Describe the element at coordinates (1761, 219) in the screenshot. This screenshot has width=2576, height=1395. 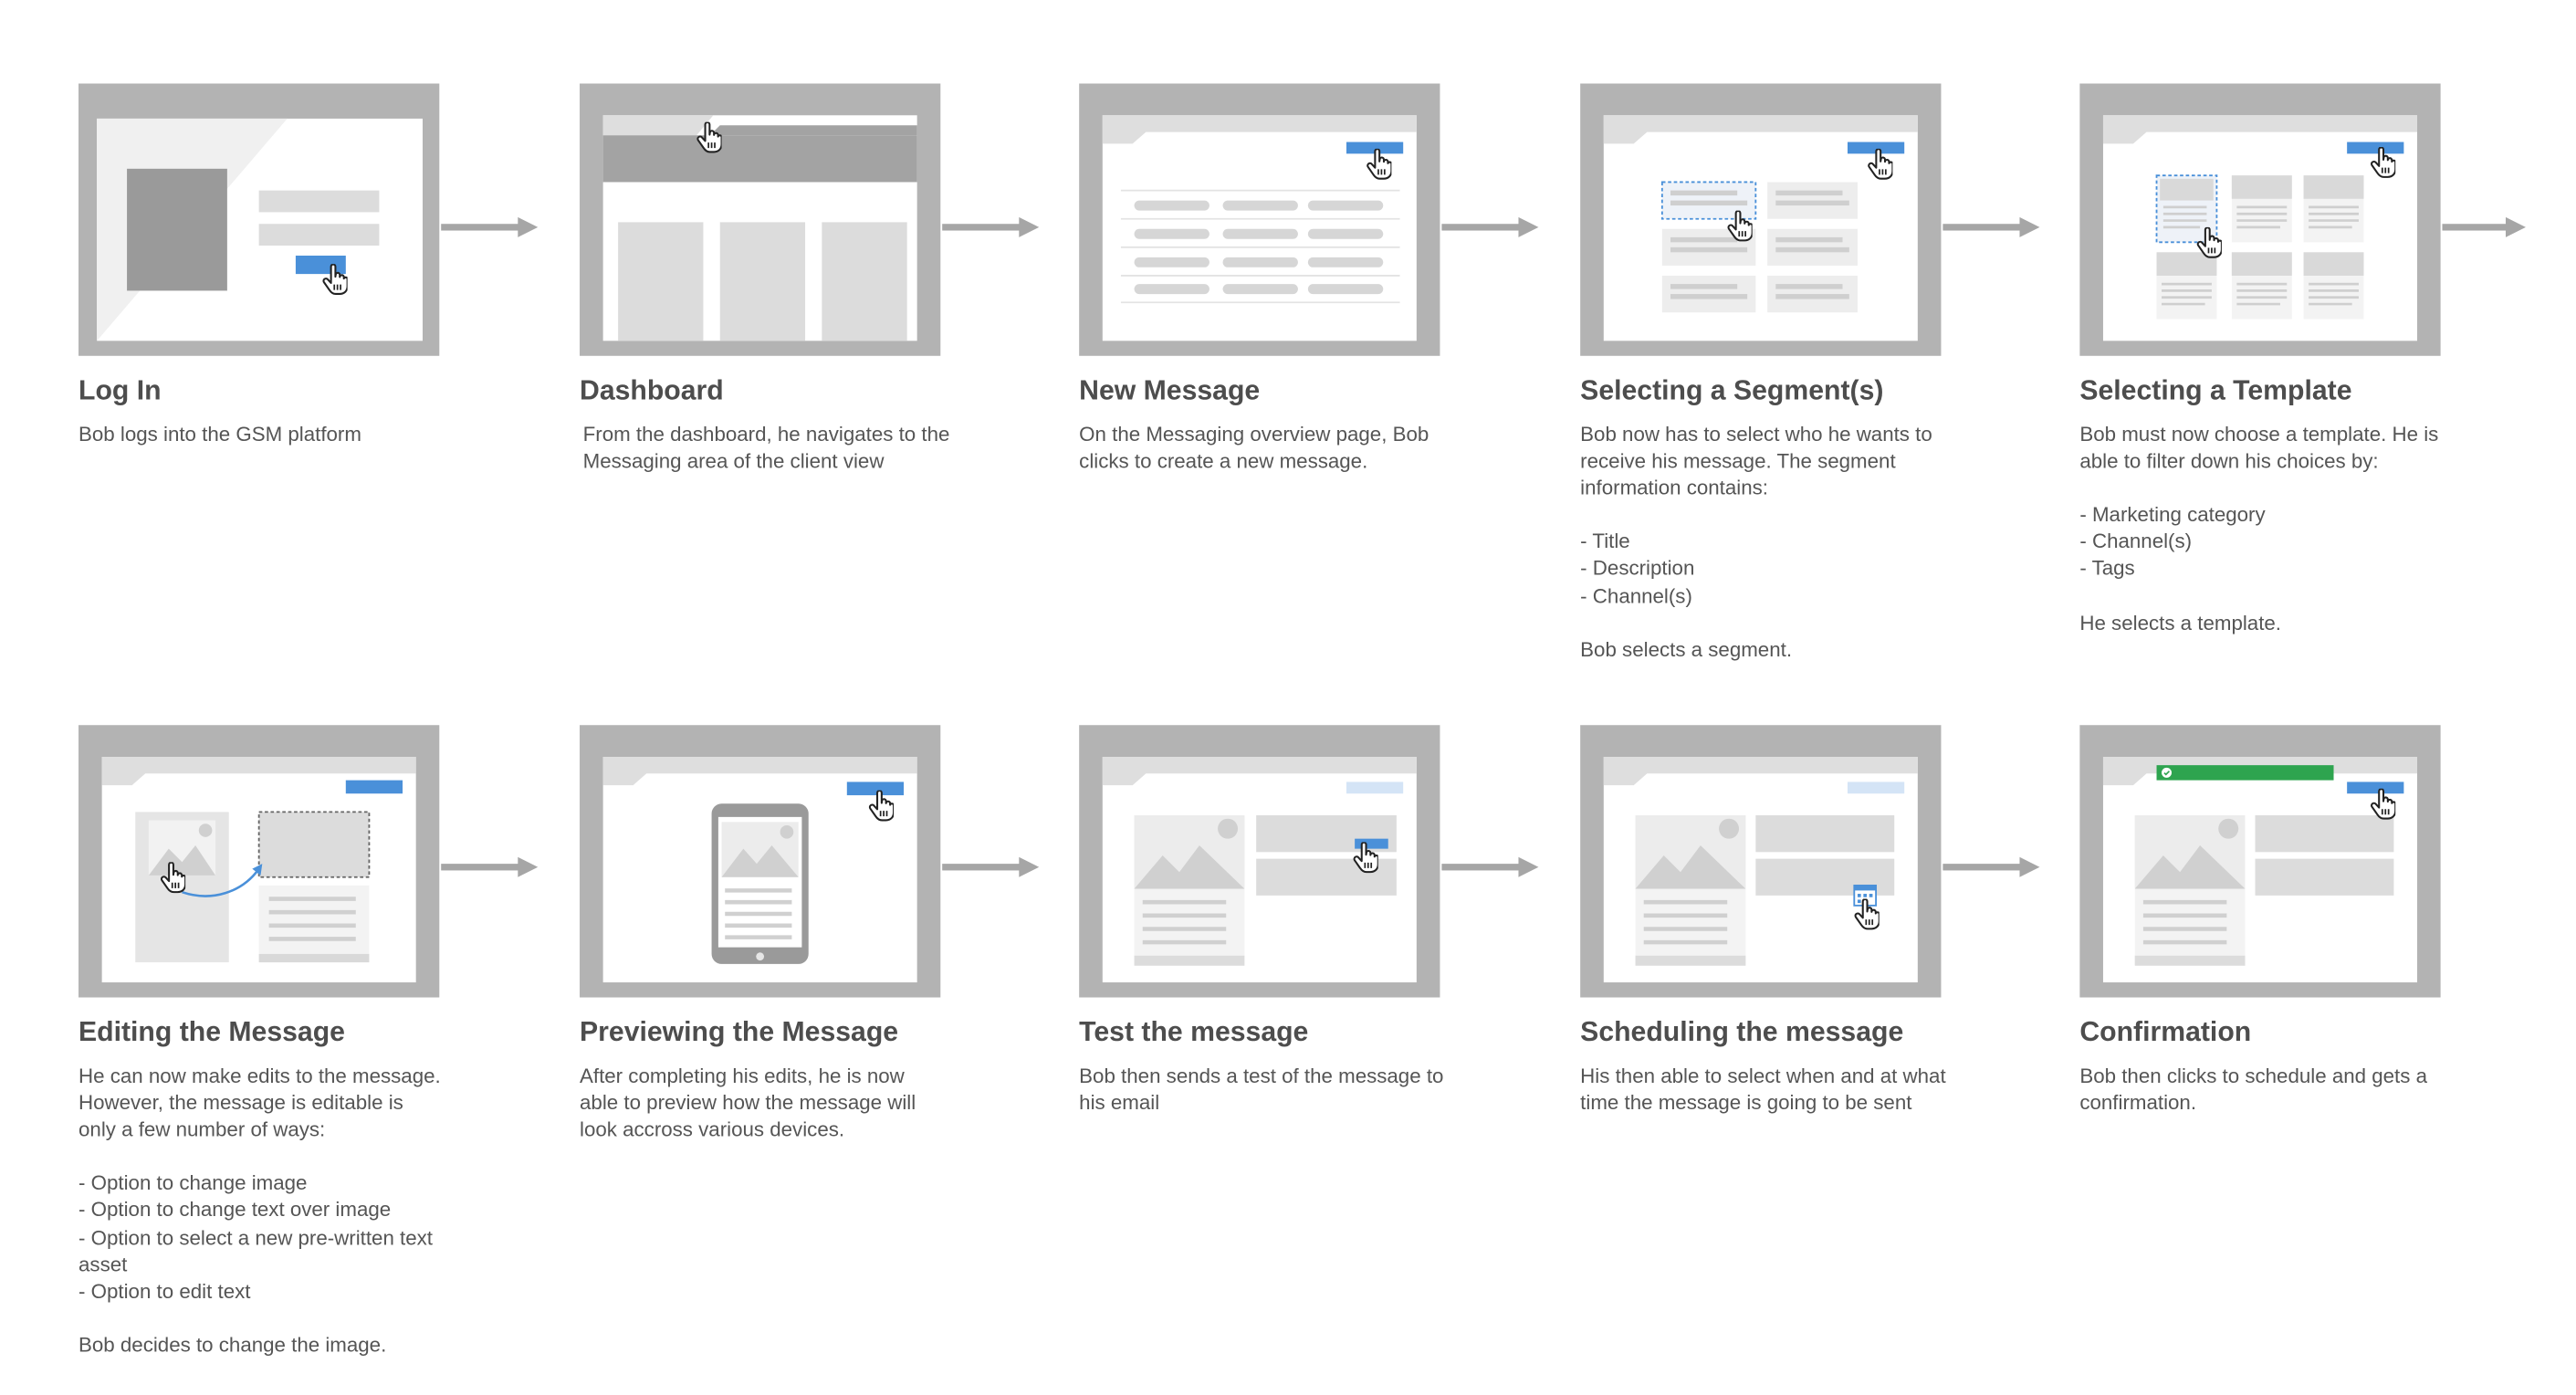
I see `segment-thumbnail` at that location.